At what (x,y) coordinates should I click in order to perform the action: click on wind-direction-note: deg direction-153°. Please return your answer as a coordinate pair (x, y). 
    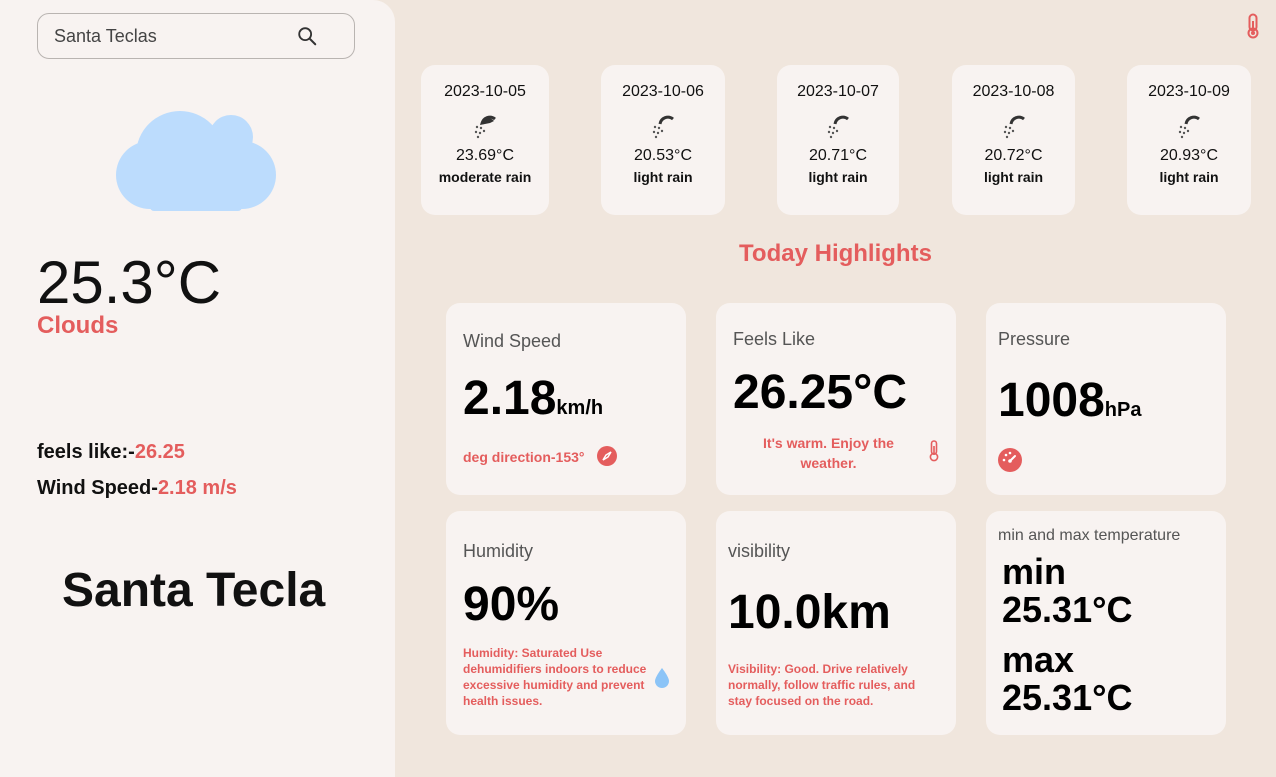
    Looking at the image, I should click on (524, 457).